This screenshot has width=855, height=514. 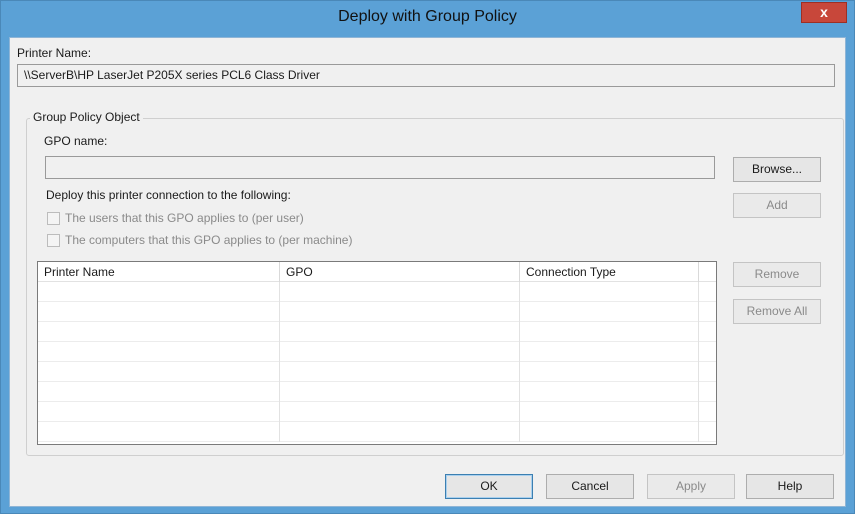 What do you see at coordinates (609, 272) in the screenshot?
I see `column-header-connection-type: Connection Type` at bounding box center [609, 272].